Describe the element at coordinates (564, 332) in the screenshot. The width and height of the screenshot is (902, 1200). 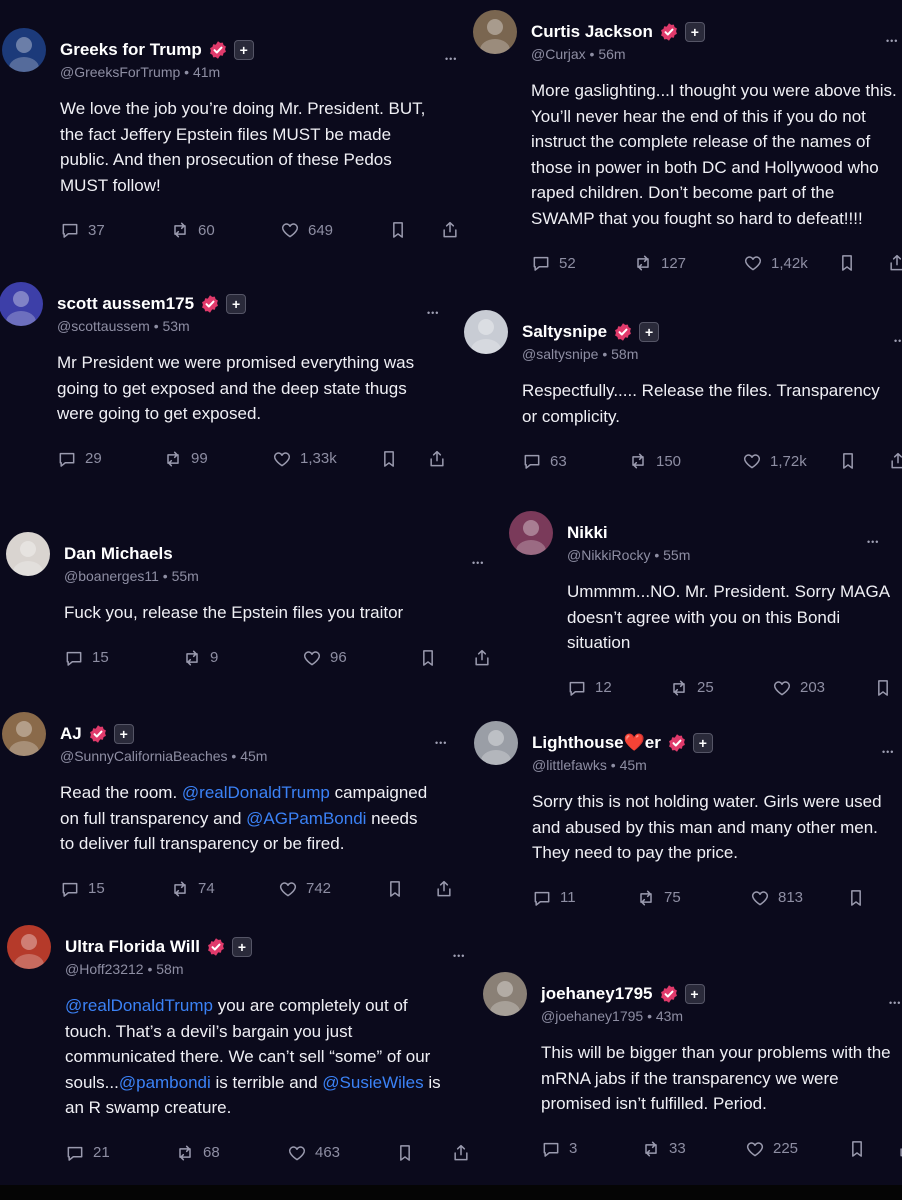
I see `author-name: Saltysnipe` at that location.